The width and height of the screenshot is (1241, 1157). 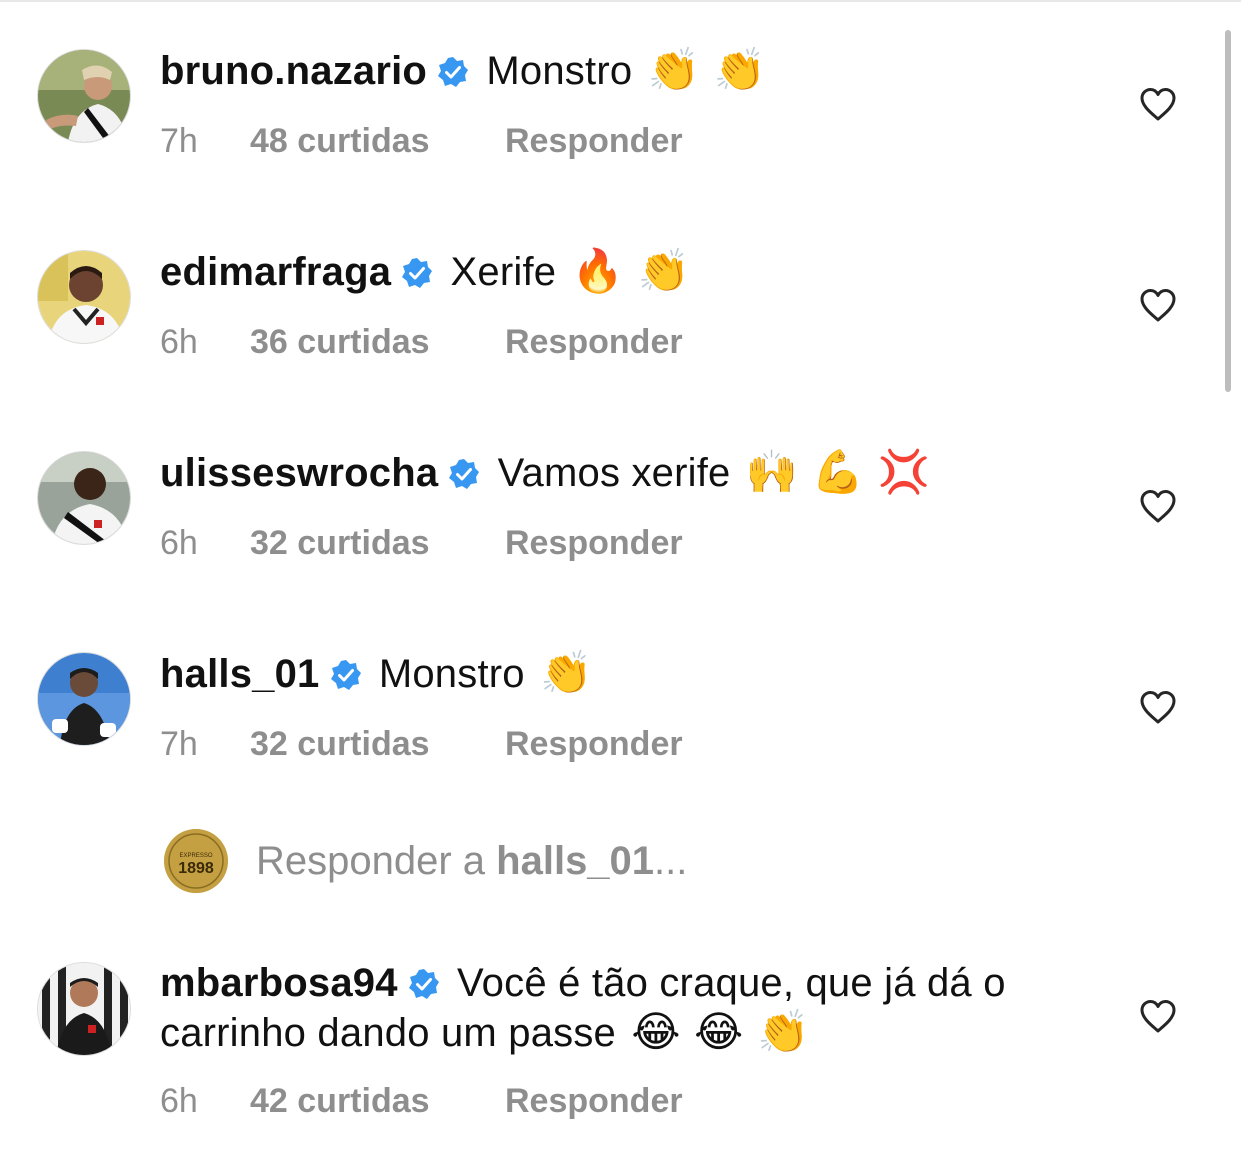 I want to click on comment-username: bruno.nazario, so click(x=293, y=71).